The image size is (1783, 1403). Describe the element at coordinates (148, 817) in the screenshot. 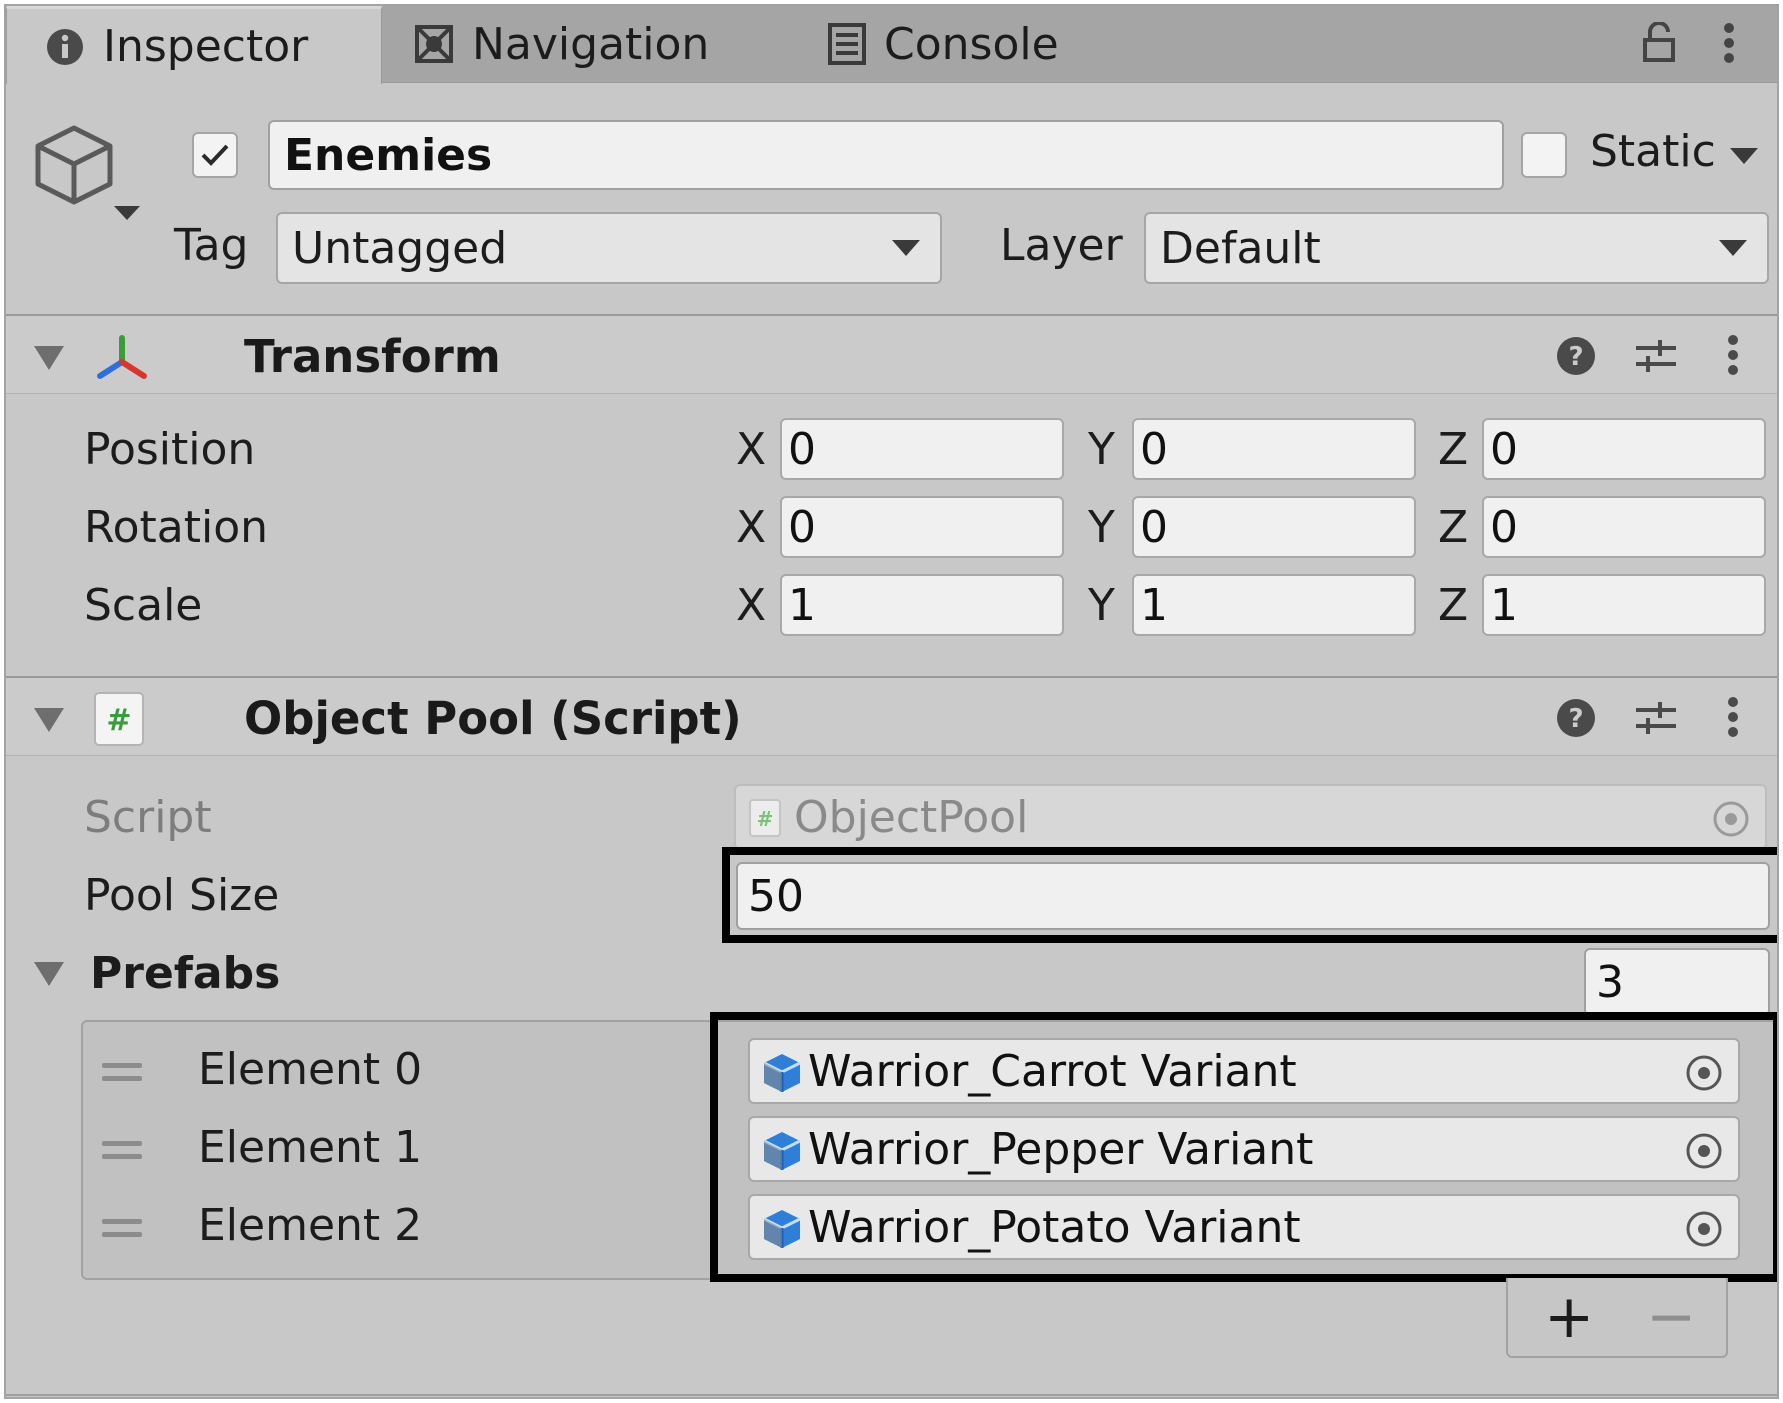

I see `script-label: Script` at that location.